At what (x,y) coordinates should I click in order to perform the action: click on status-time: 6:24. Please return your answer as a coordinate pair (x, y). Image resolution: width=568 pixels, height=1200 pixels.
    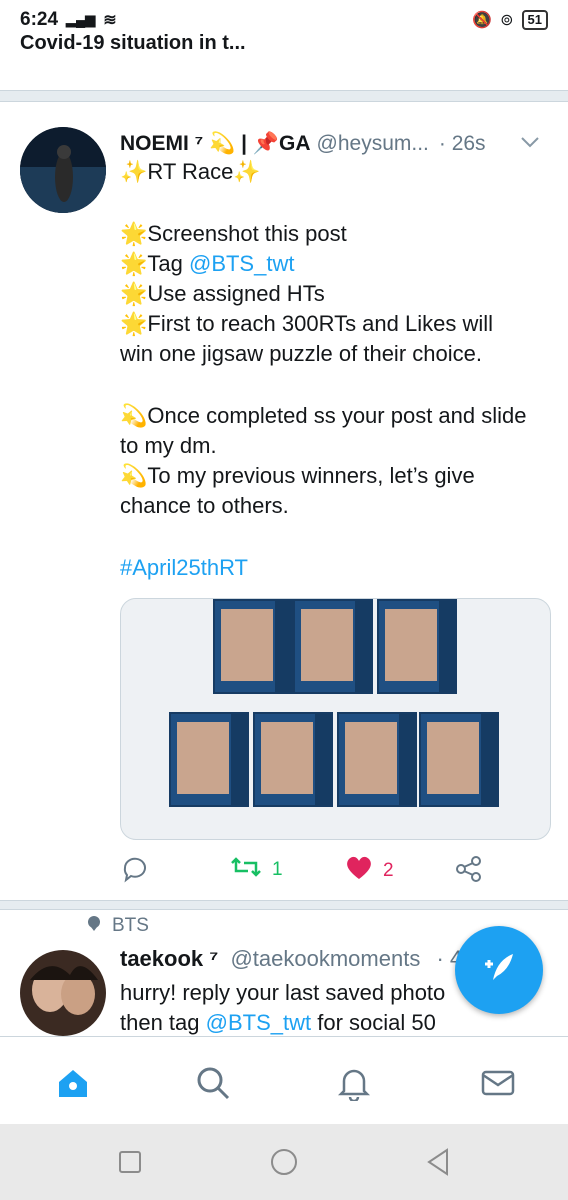
    Looking at the image, I should click on (39, 19).